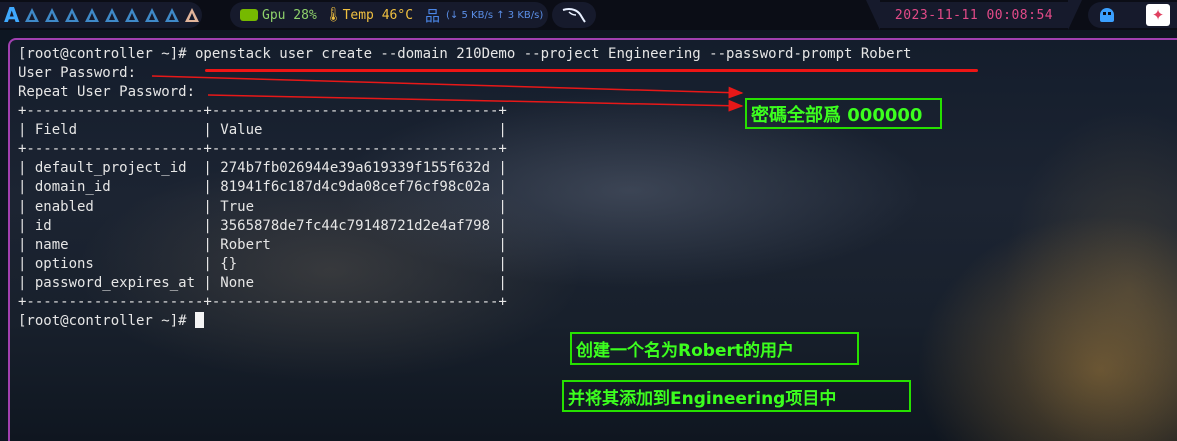  Describe the element at coordinates (447, 87) in the screenshot. I see `arrow-user-password` at that location.